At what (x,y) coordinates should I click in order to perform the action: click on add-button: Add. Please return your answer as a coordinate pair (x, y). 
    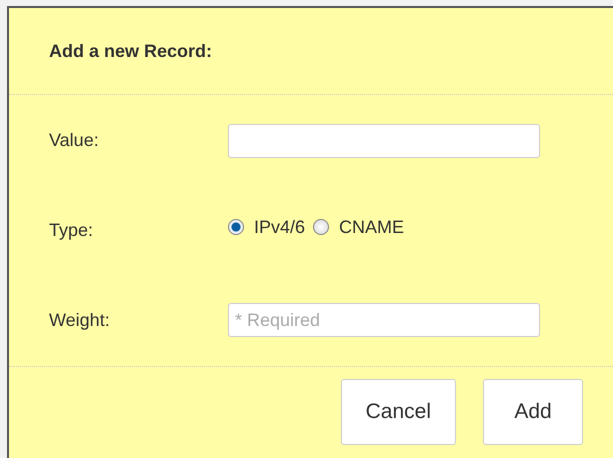
    Looking at the image, I should click on (533, 412).